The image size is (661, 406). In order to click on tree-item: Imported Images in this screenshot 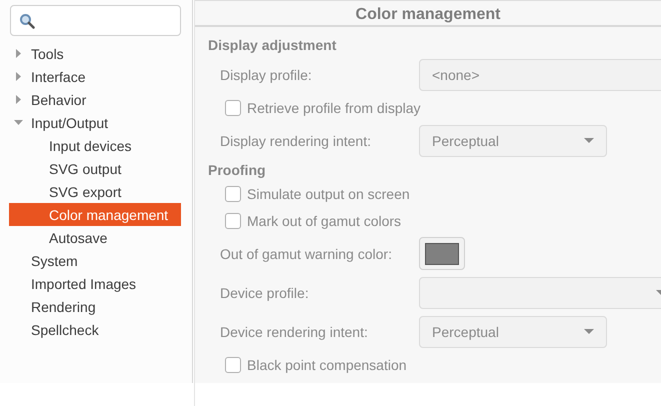, I will do `click(95, 283)`.